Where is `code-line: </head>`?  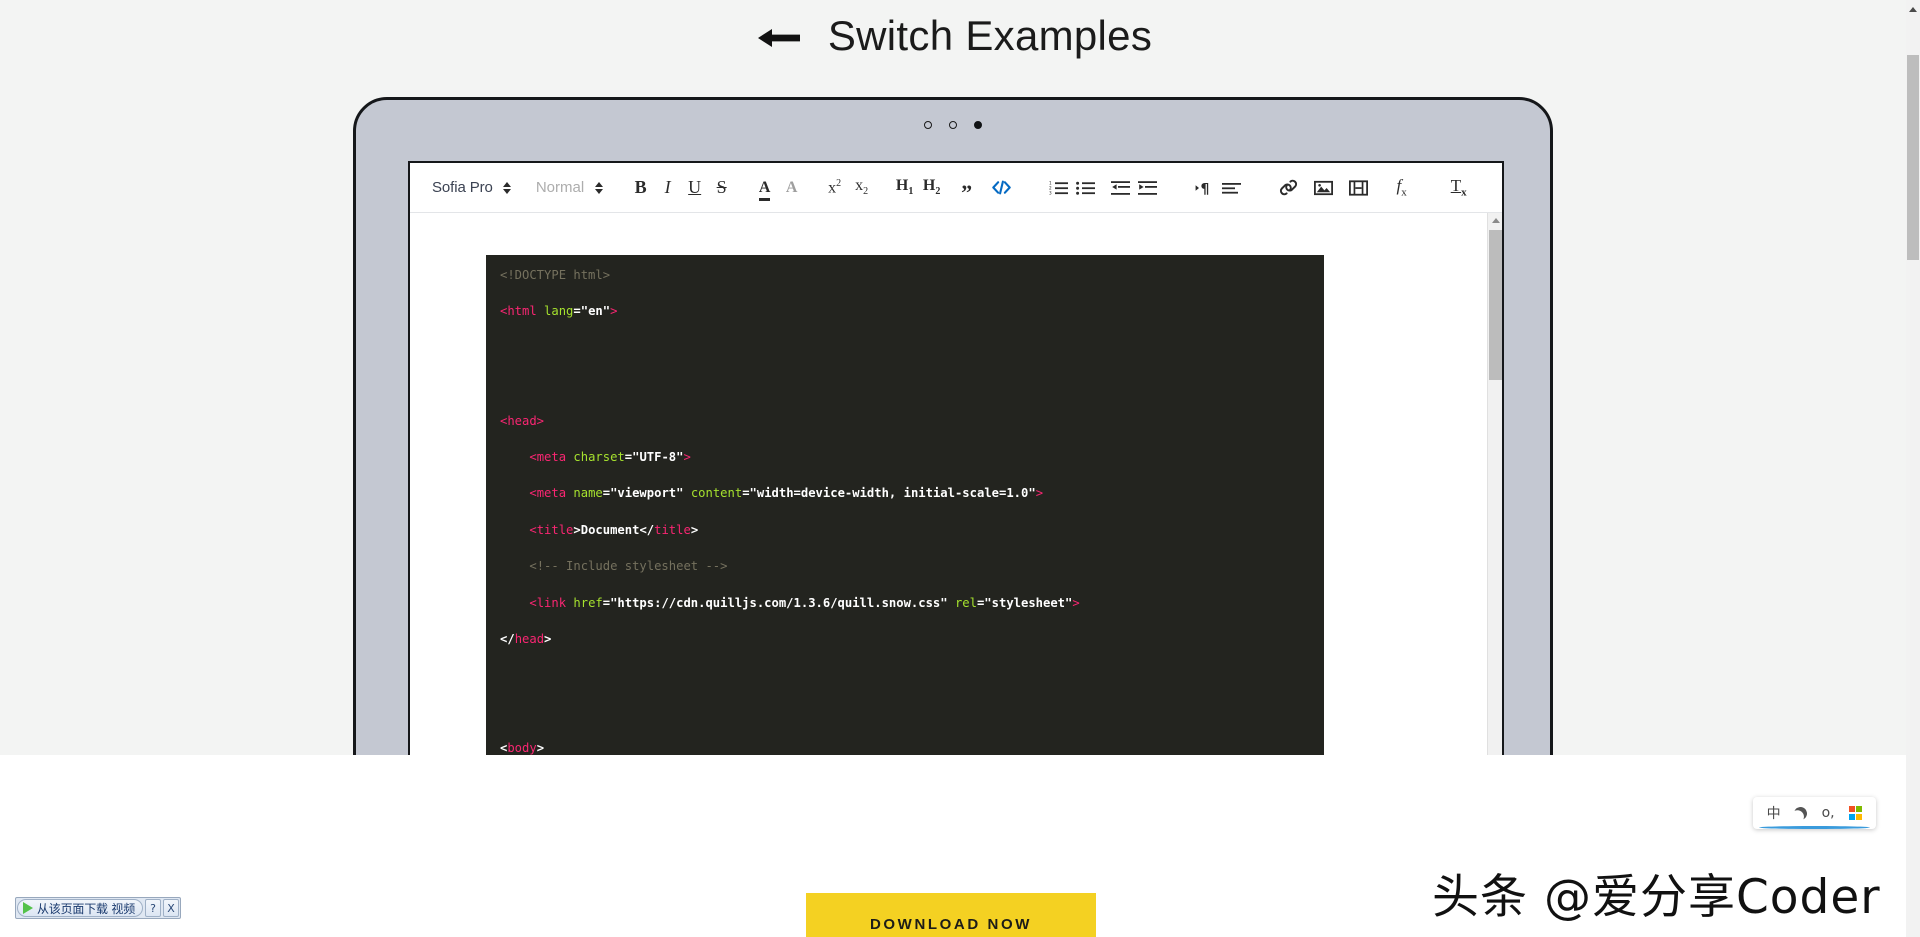
code-line: </head> is located at coordinates (526, 639).